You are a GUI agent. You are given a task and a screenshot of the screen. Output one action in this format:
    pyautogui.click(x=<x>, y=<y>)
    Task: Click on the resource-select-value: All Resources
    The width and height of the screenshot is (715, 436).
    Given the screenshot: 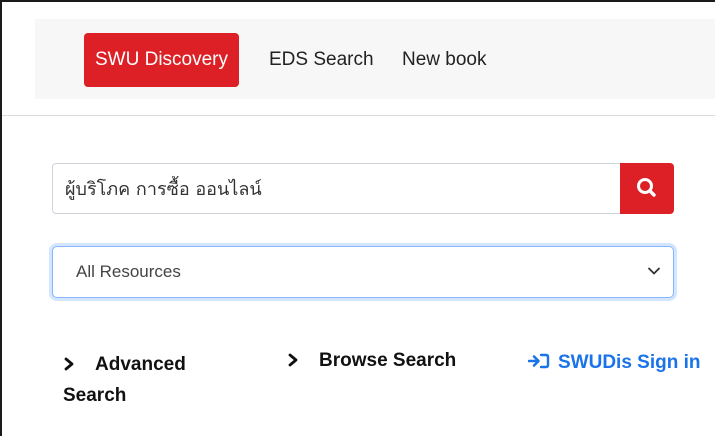 What is the action you would take?
    pyautogui.click(x=128, y=271)
    